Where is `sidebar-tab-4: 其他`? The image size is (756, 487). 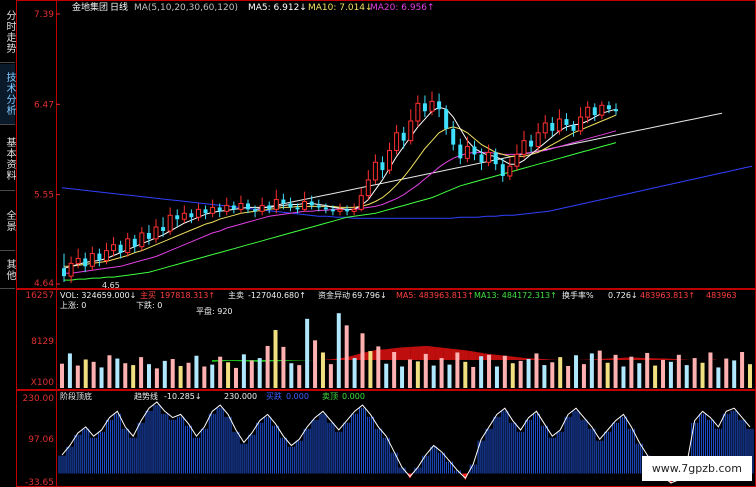
sidebar-tab-4: 其他 is located at coordinates (7, 270).